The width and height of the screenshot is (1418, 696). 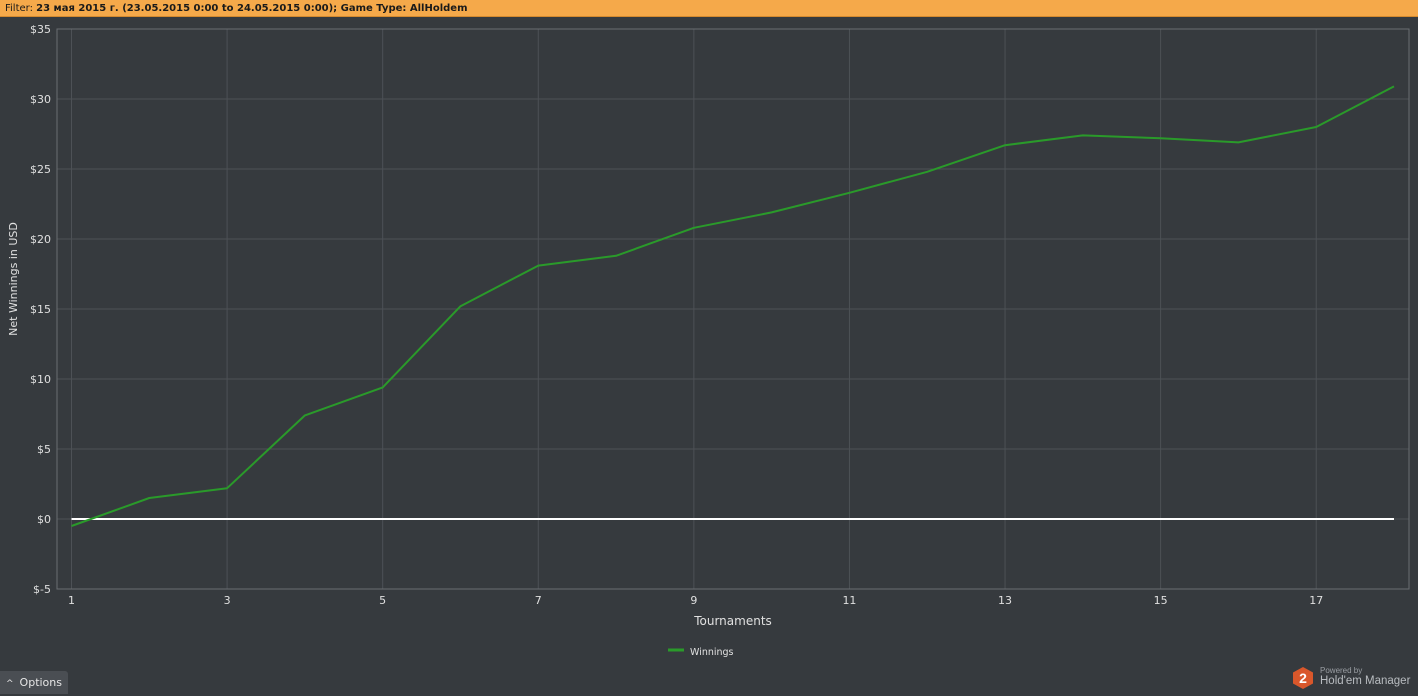 I want to click on y-tick-label: $25, so click(x=40, y=169).